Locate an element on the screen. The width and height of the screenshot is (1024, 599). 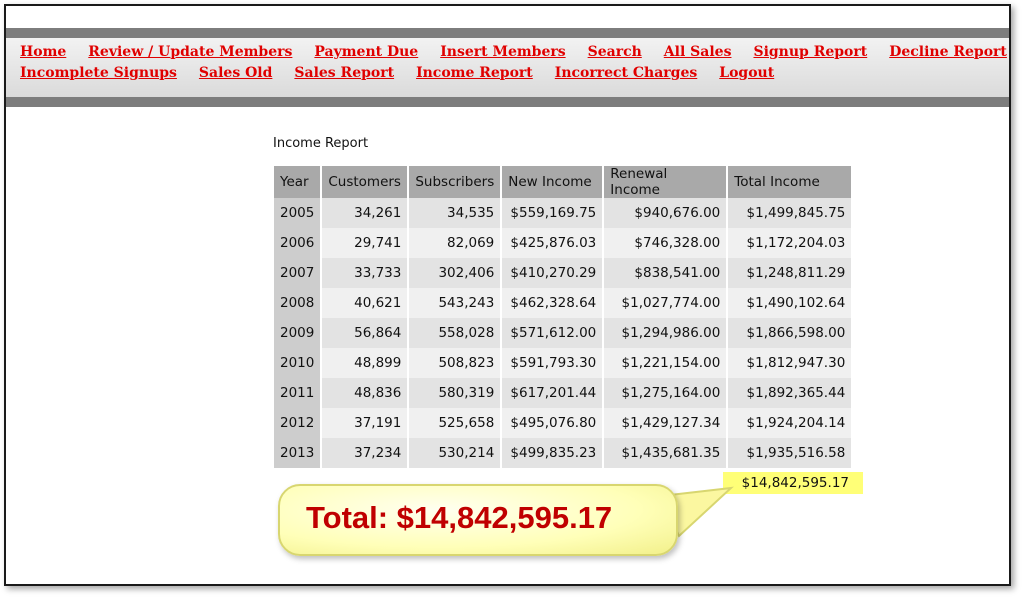
cell-year: 2012 is located at coordinates (298, 423).